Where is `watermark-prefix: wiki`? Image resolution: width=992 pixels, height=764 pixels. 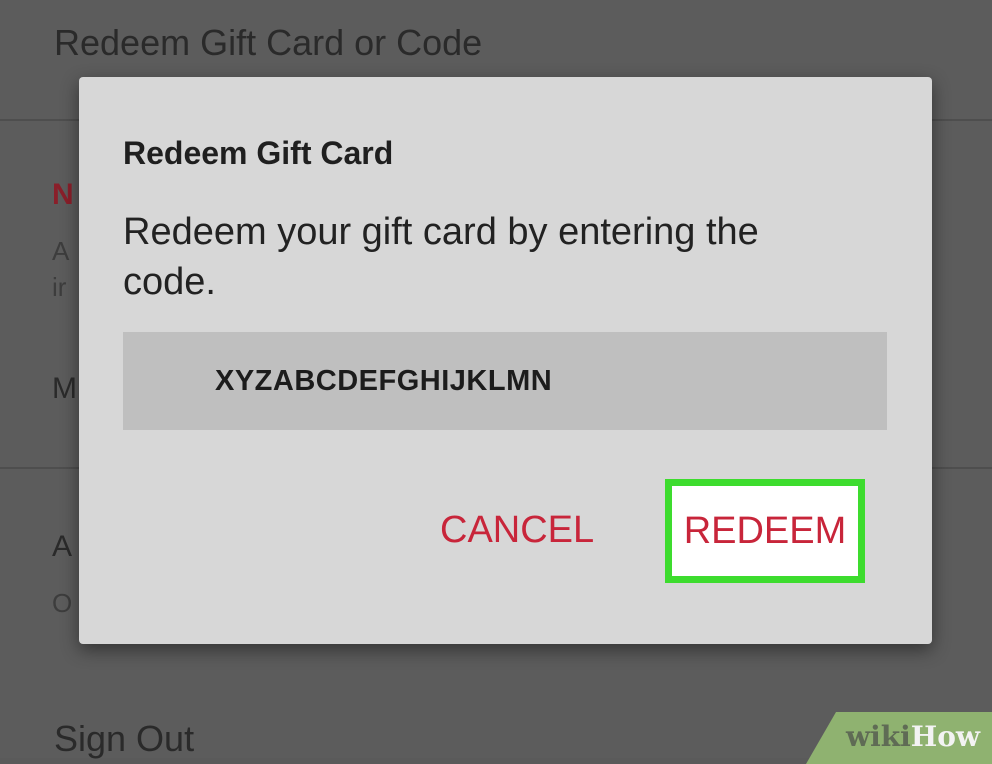
watermark-prefix: wiki is located at coordinates (878, 736).